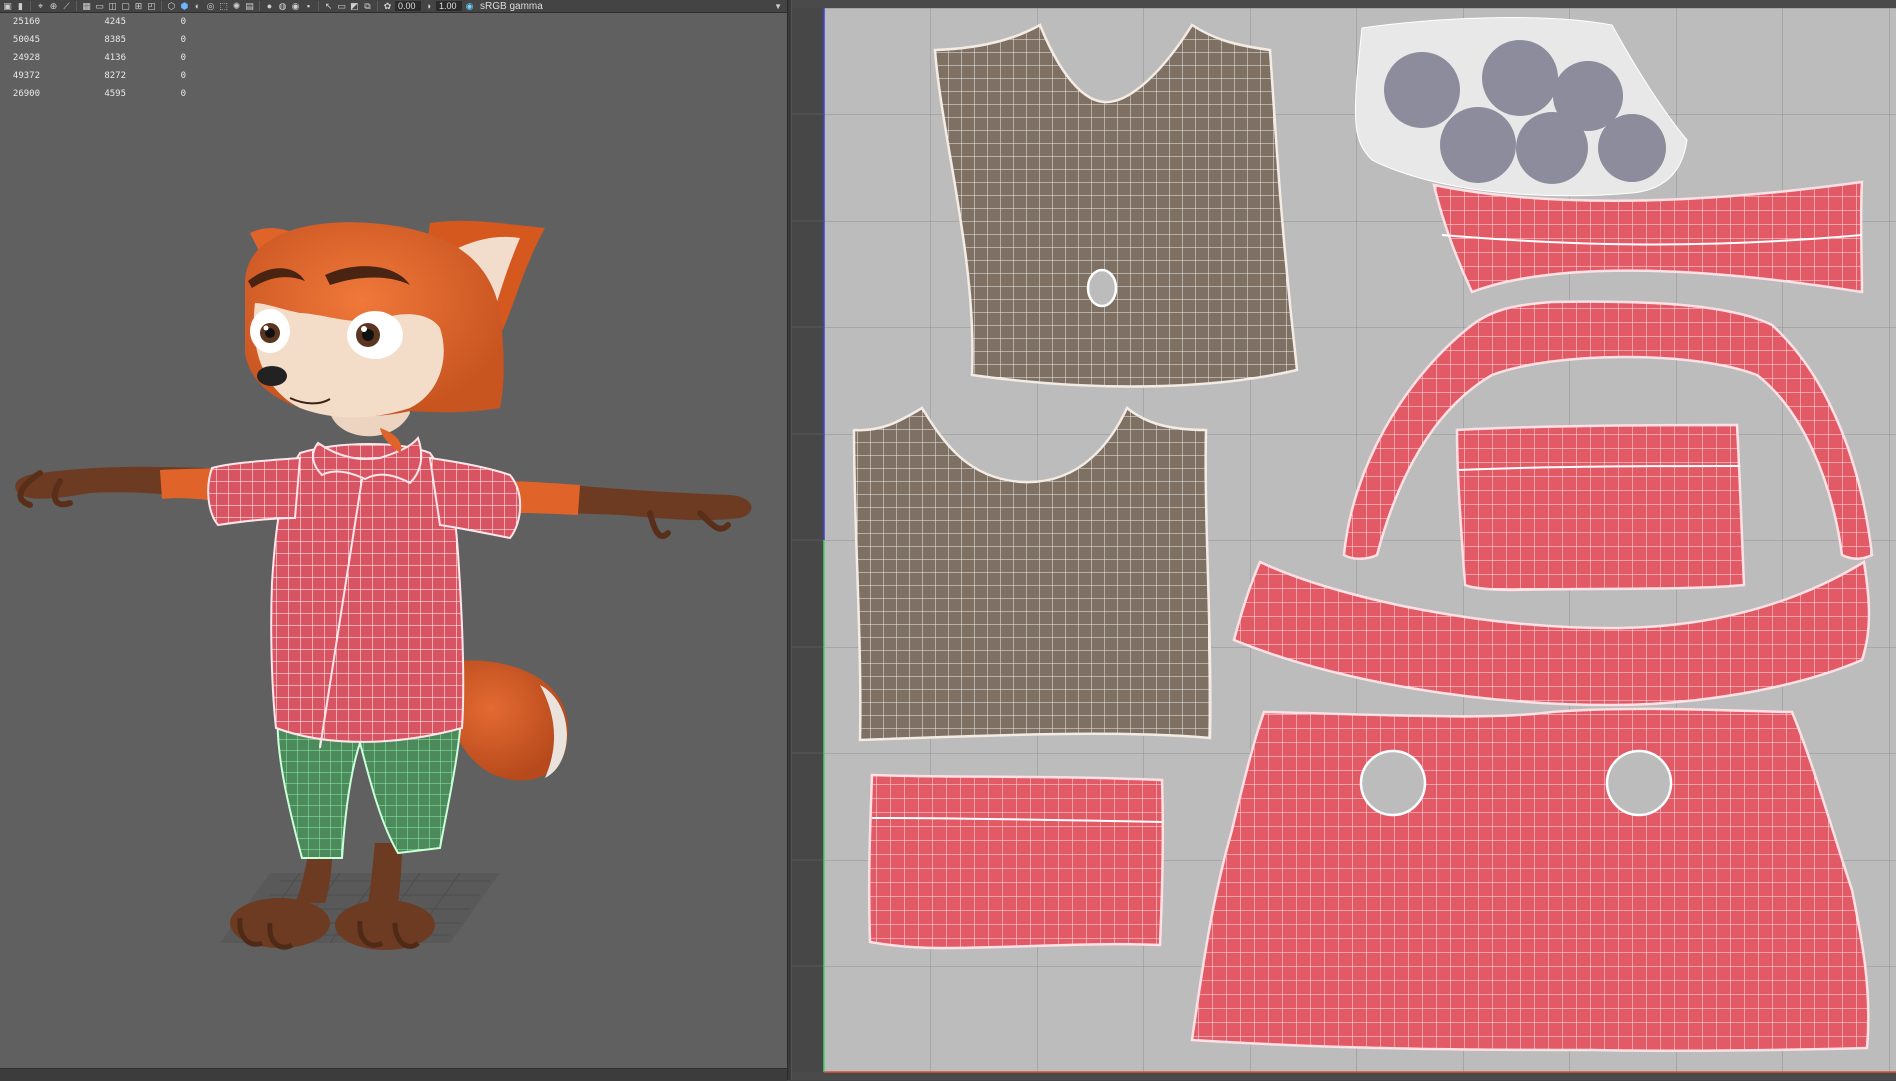 This screenshot has width=1896, height=1081. Describe the element at coordinates (1639, 783) in the screenshot. I see `uv-hole-right` at that location.